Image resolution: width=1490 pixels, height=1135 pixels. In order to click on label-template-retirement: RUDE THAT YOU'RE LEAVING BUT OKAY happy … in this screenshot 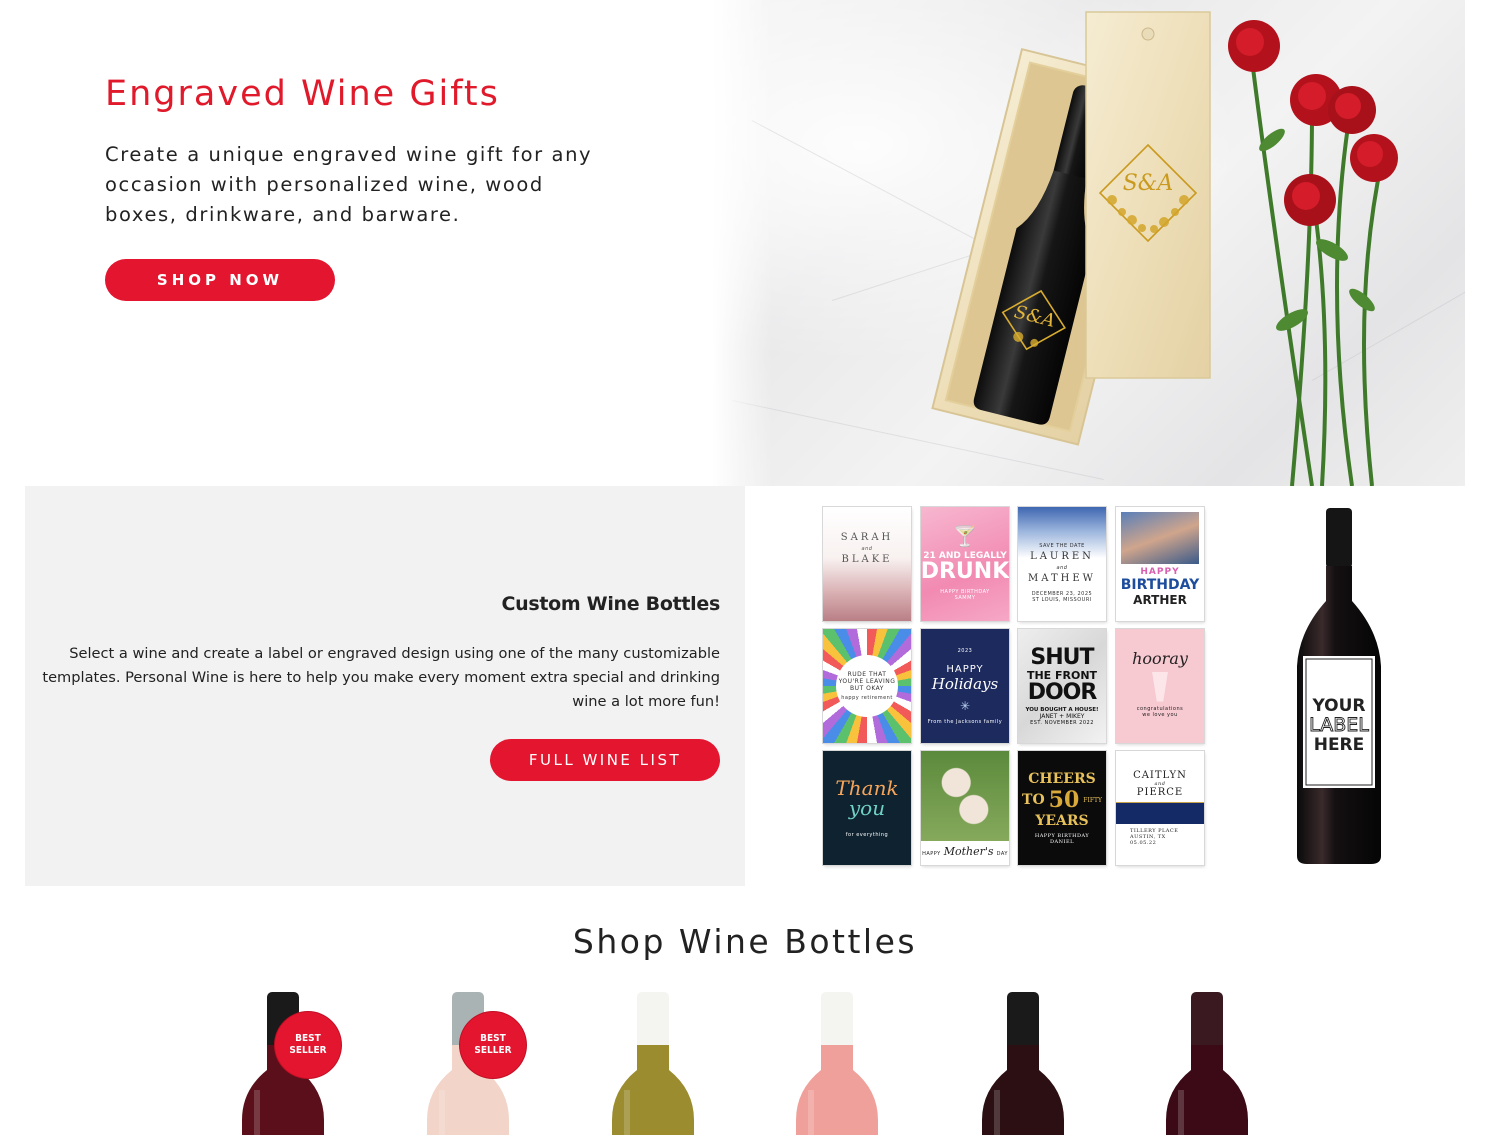, I will do `click(867, 686)`.